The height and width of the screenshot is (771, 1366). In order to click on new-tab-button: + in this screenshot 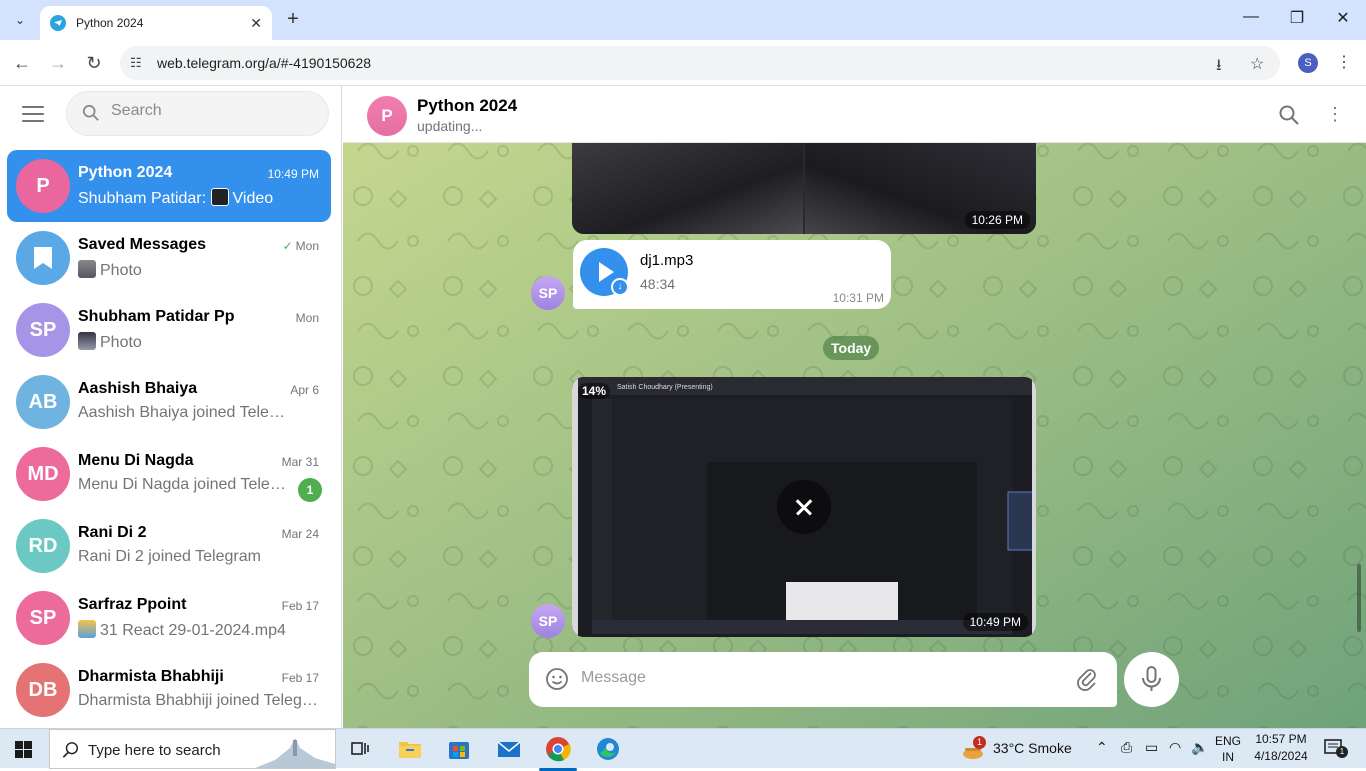, I will do `click(293, 19)`.